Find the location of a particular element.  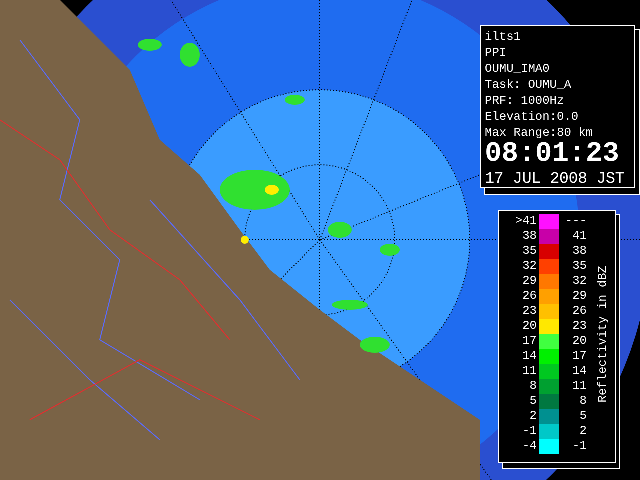

legend-high-value: 38 is located at coordinates (579, 251).